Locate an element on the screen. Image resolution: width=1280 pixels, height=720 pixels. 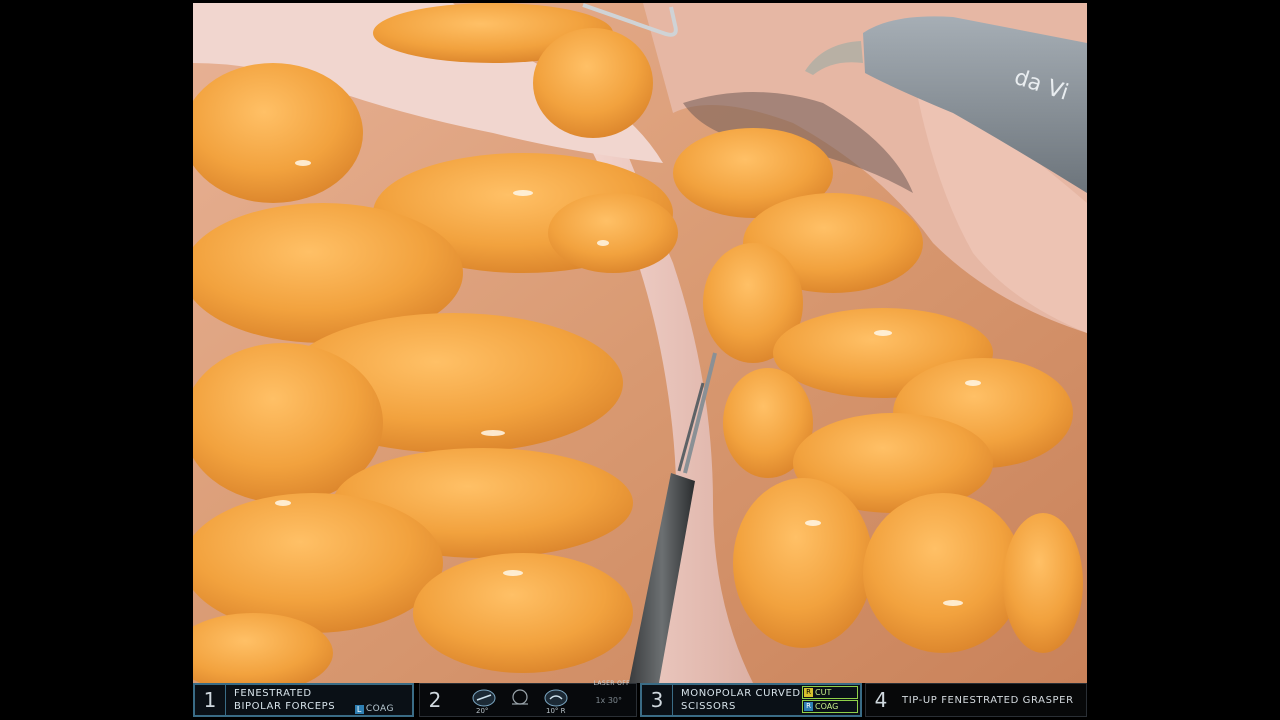
arm-1-instrument-name: FENESTRATED BIPOLAR FORCEPS is located at coordinates (280, 700).